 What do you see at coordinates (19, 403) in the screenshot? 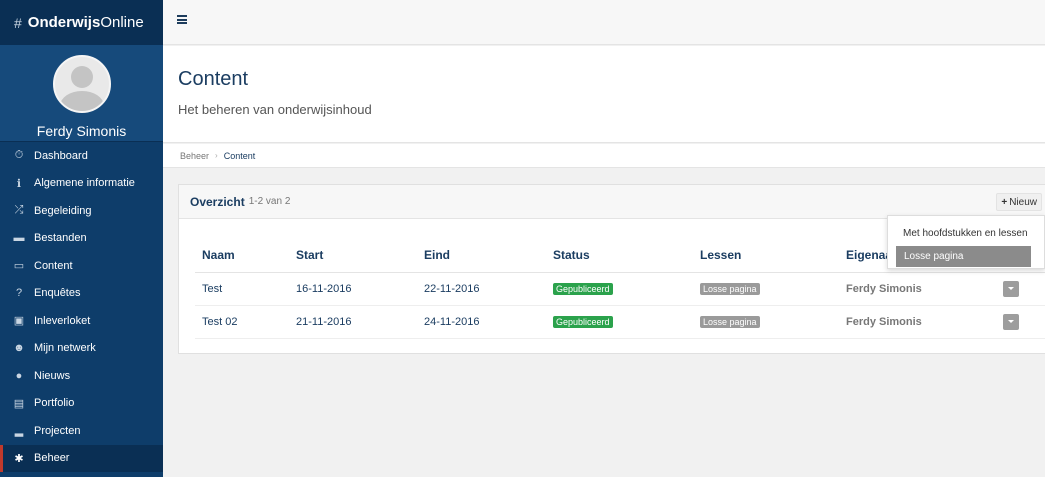
I see `briefcase-icon: ▤` at bounding box center [19, 403].